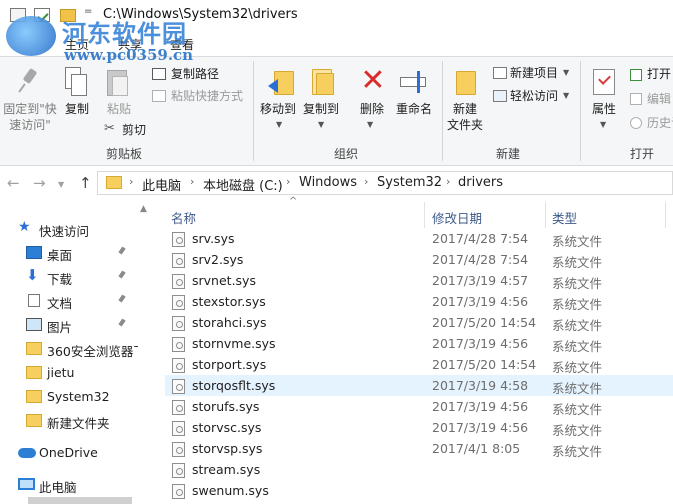 This screenshot has width=673, height=504. I want to click on file-row: srv.sys 2017/4/28 7:54 系统文件, so click(419, 238).